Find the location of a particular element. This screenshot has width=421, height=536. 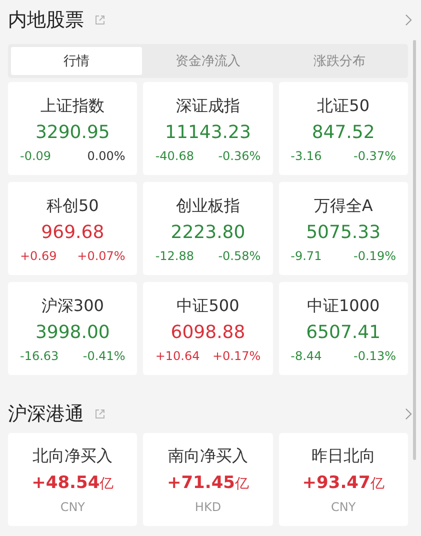

change-value: +0.69 is located at coordinates (38, 255).